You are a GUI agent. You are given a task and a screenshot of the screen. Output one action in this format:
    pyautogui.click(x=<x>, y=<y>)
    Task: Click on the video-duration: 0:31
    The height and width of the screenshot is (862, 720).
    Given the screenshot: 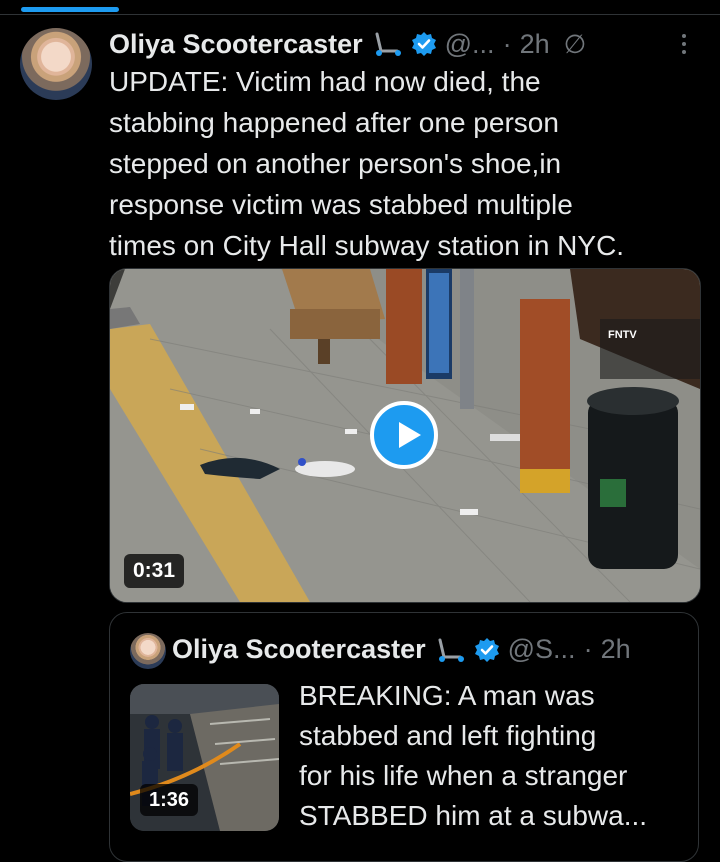 What is the action you would take?
    pyautogui.click(x=154, y=571)
    